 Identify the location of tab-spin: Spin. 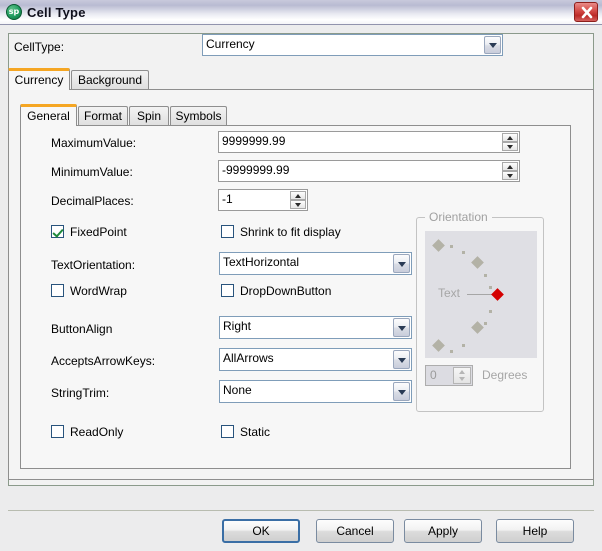
(149, 116).